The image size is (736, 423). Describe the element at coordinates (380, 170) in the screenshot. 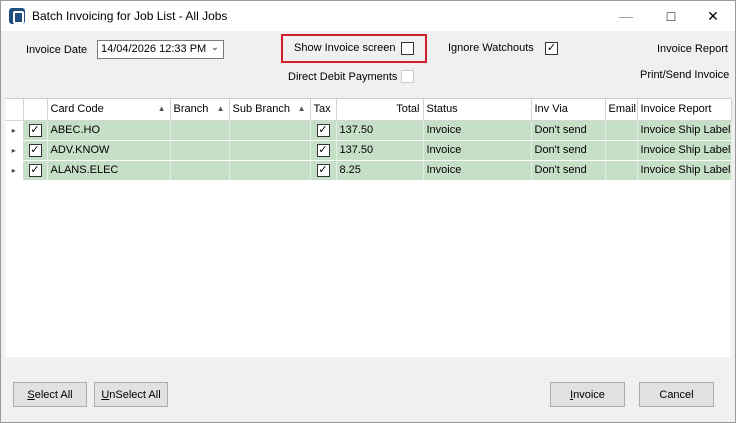

I see `cell-total: 8.25` at that location.